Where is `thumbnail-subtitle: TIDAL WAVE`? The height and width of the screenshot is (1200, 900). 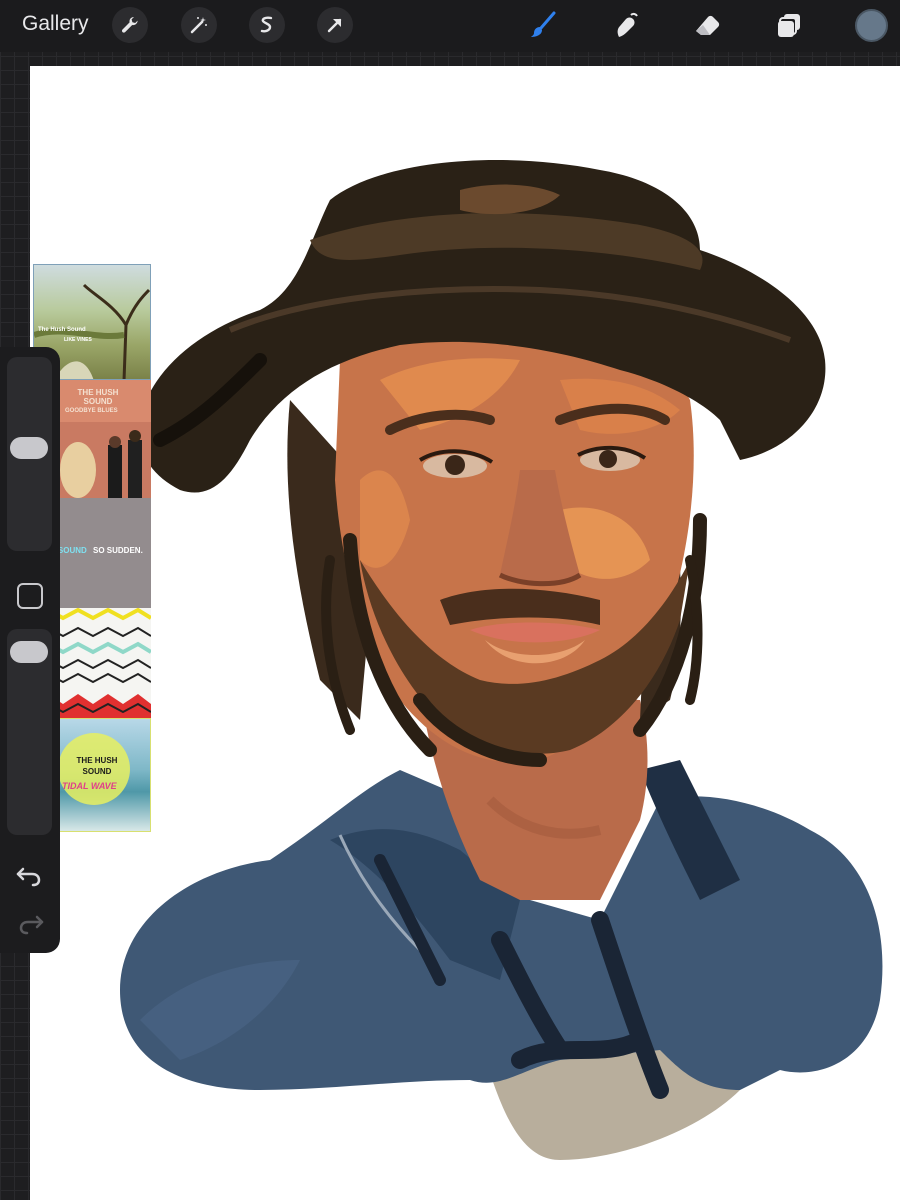
thumbnail-subtitle: TIDAL WAVE is located at coordinates (89, 786).